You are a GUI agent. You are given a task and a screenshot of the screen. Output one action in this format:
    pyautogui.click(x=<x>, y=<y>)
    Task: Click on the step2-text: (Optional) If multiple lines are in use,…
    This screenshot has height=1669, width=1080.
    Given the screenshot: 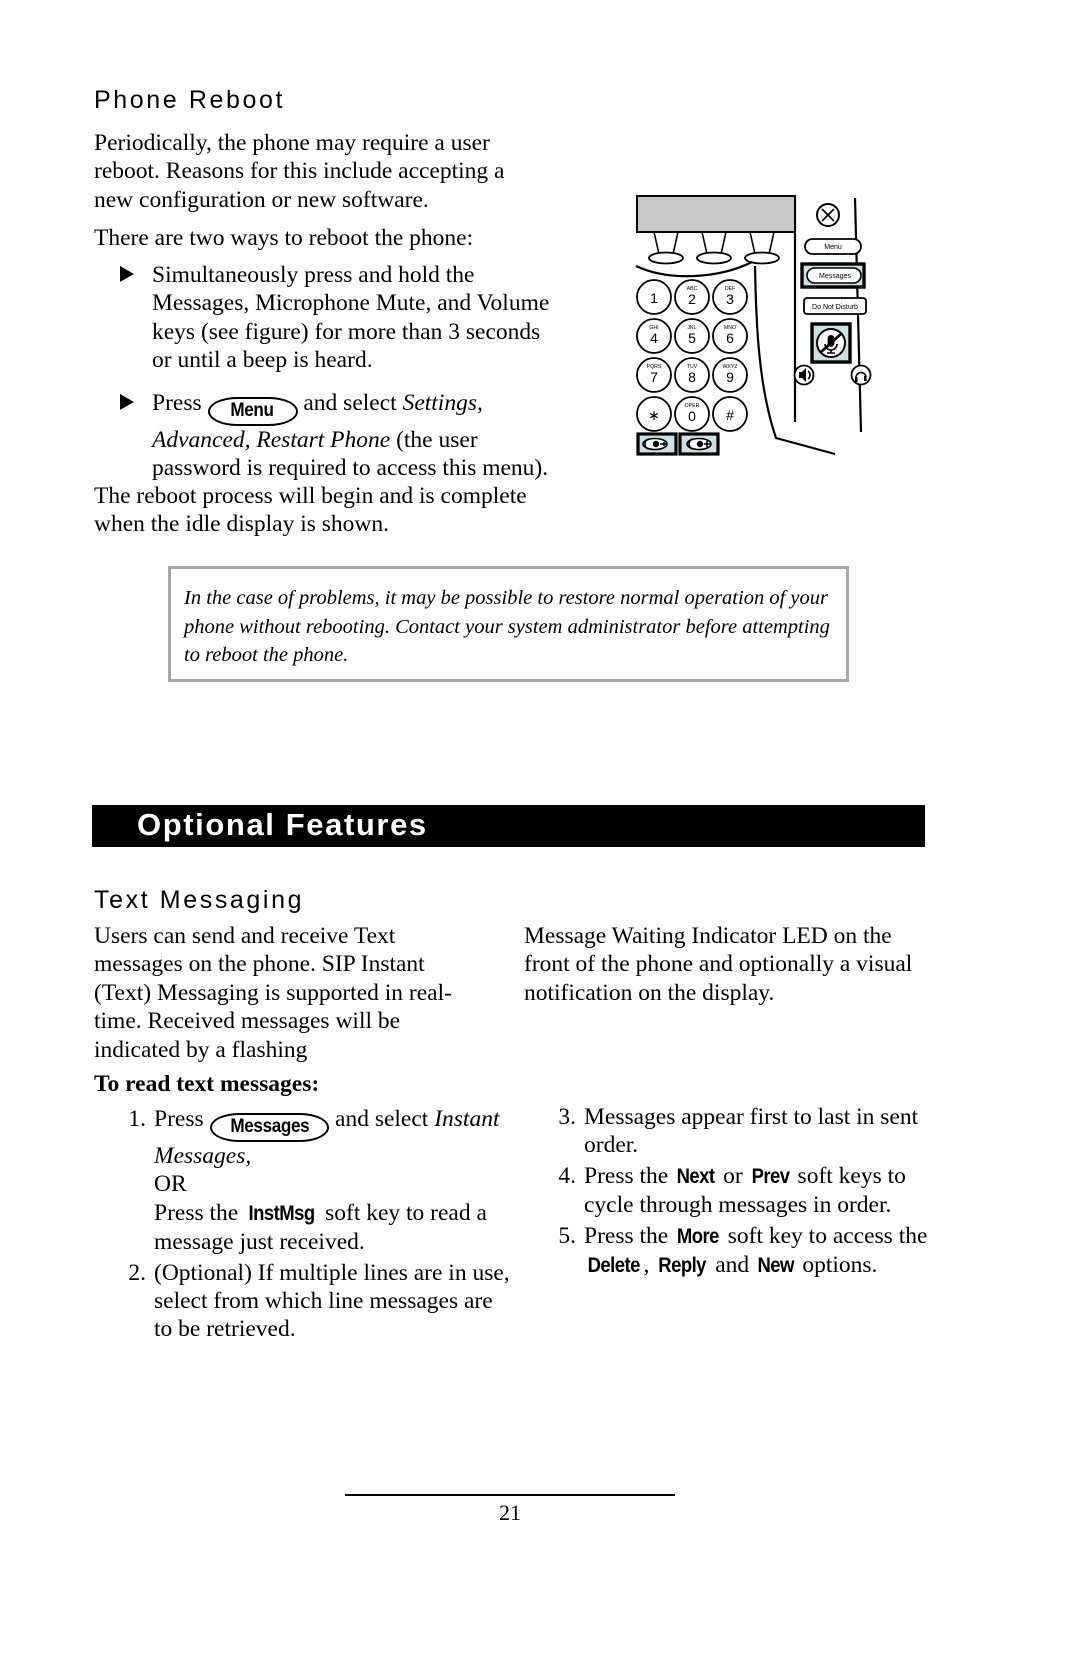 What is the action you would take?
    pyautogui.click(x=332, y=1301)
    